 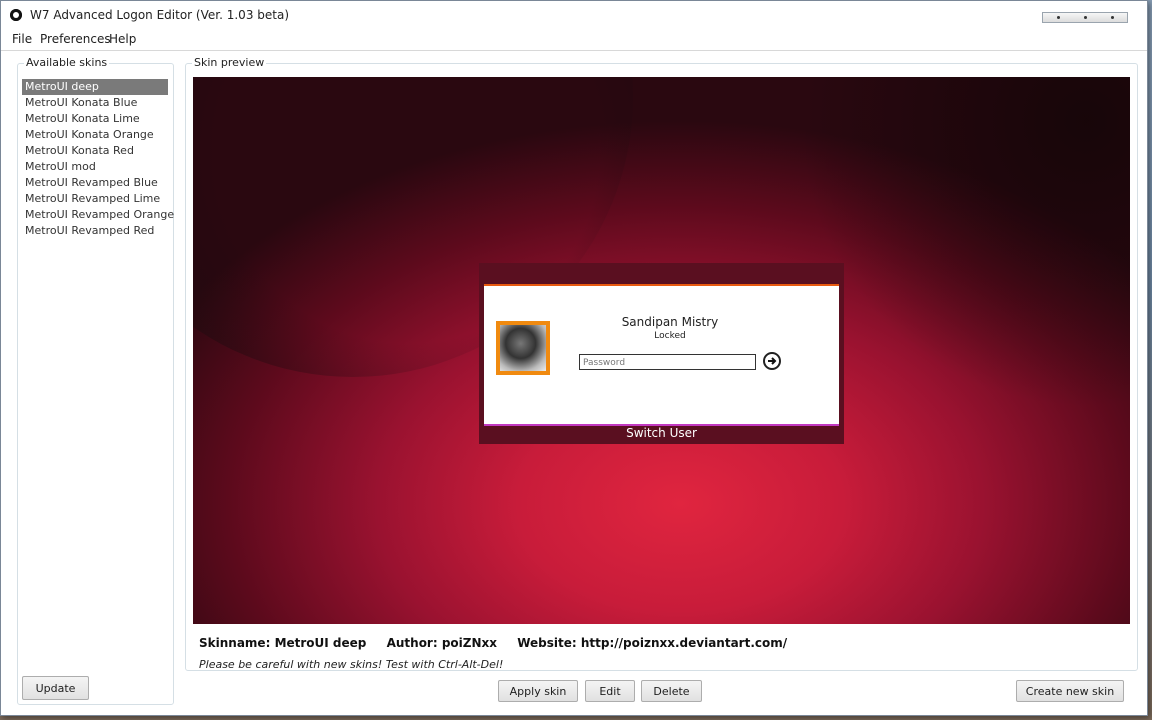 What do you see at coordinates (95, 231) in the screenshot?
I see `skin-list-item: MetroUI Revamped Red` at bounding box center [95, 231].